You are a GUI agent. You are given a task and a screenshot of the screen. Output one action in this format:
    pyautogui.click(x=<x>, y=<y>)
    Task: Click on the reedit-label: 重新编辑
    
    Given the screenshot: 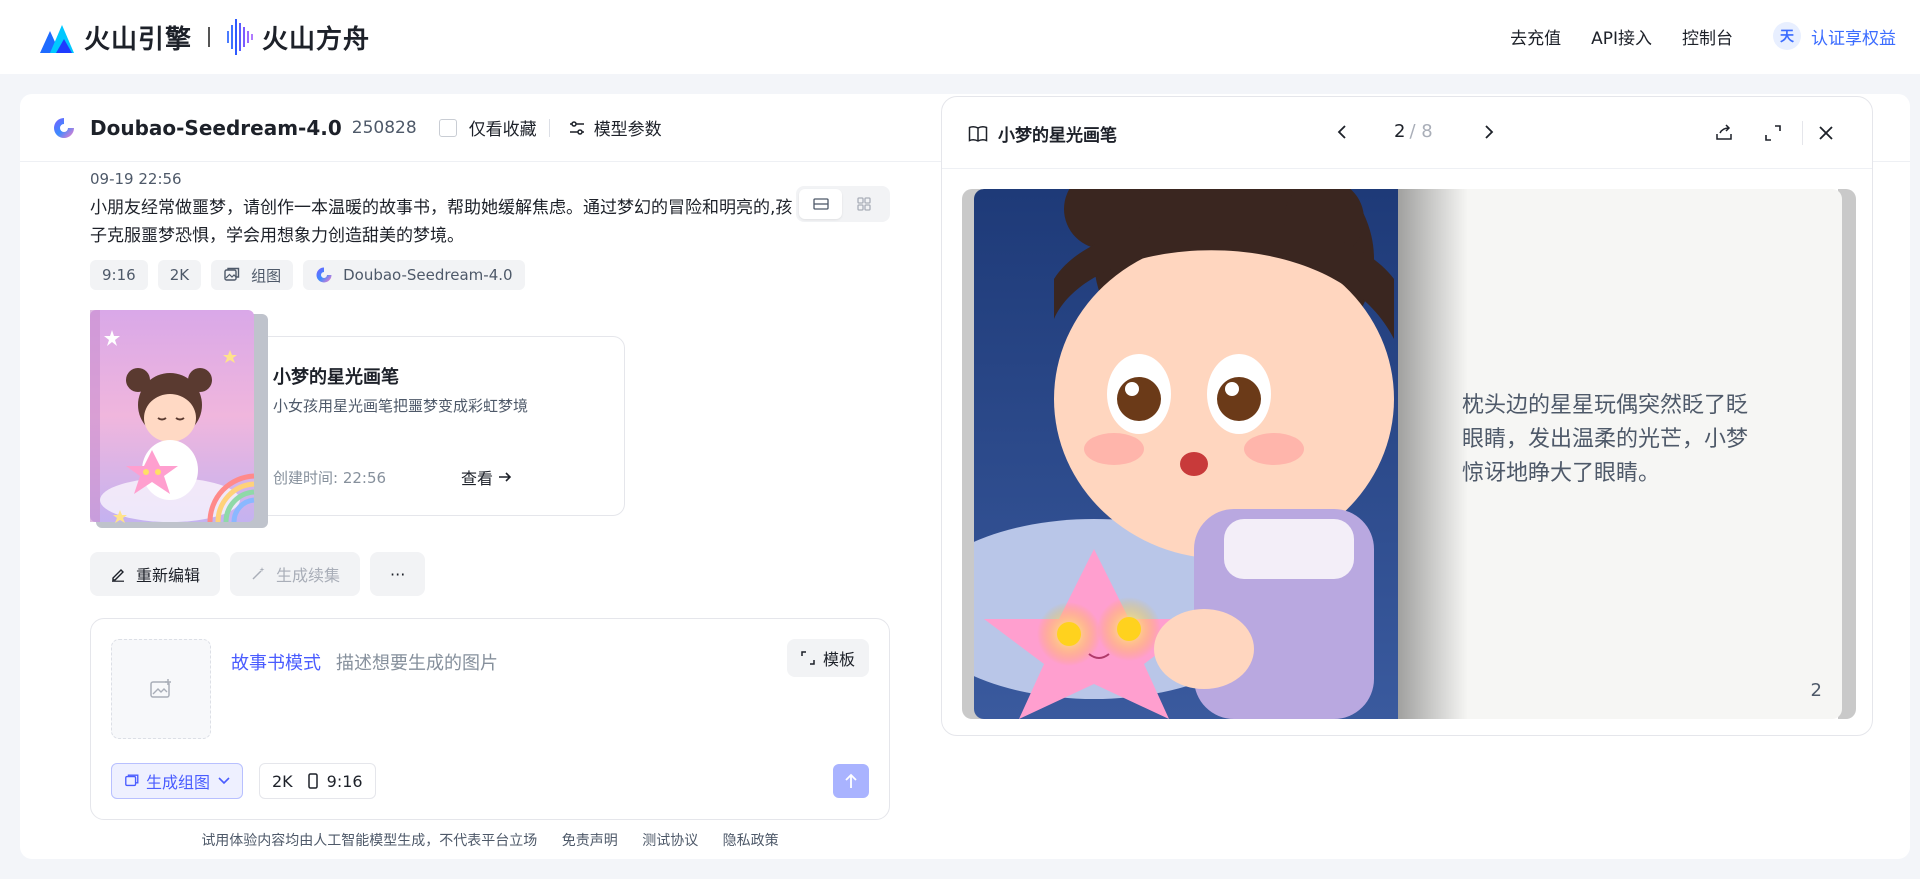 What is the action you would take?
    pyautogui.click(x=168, y=575)
    